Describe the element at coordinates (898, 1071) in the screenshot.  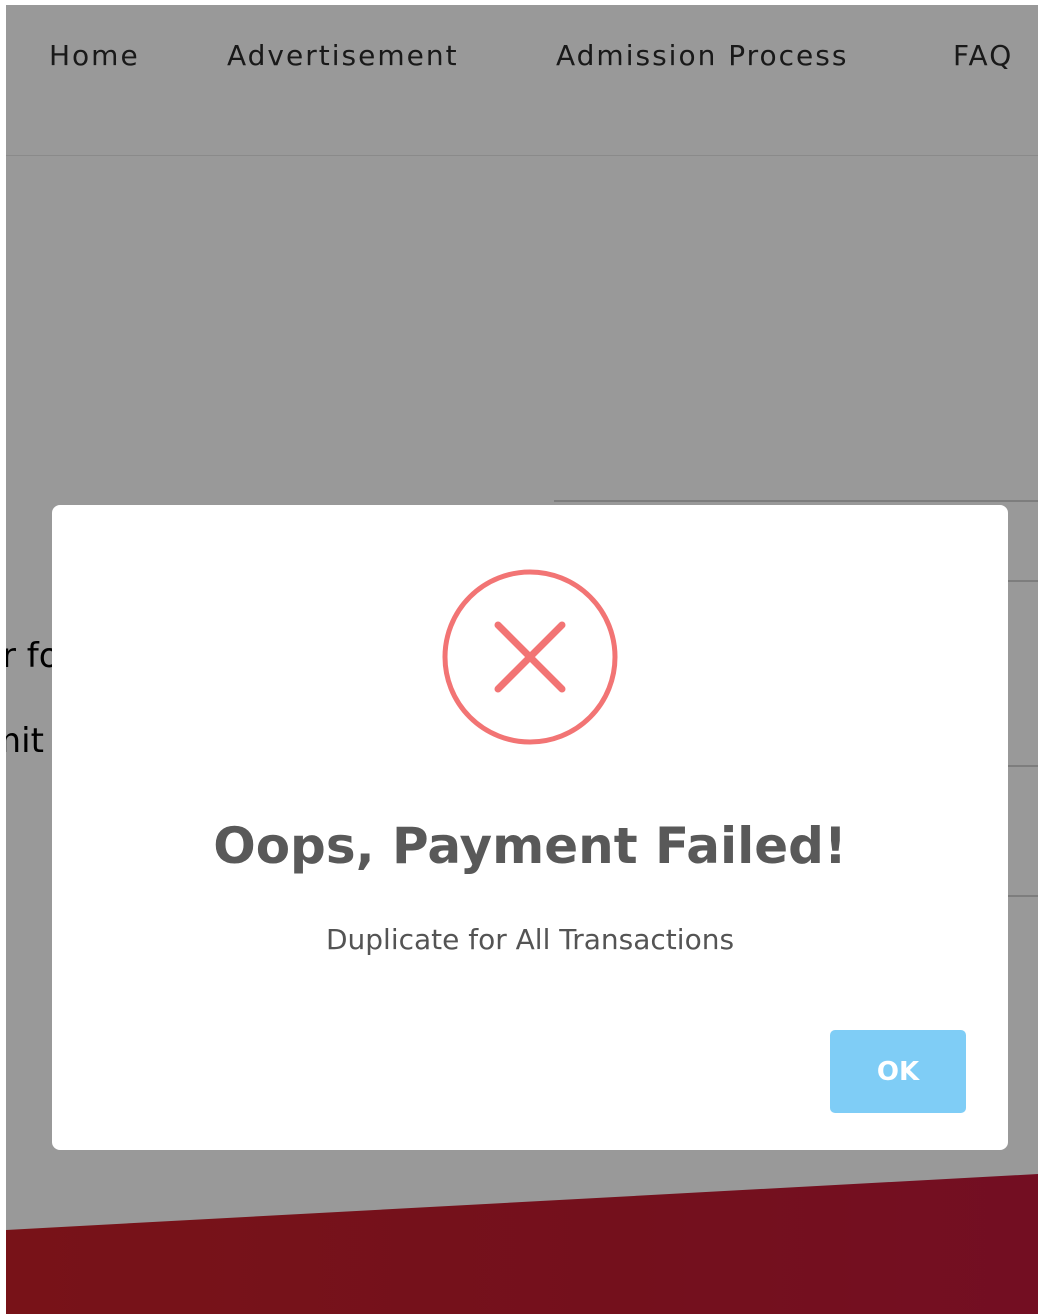
I see `ok-button: OK` at that location.